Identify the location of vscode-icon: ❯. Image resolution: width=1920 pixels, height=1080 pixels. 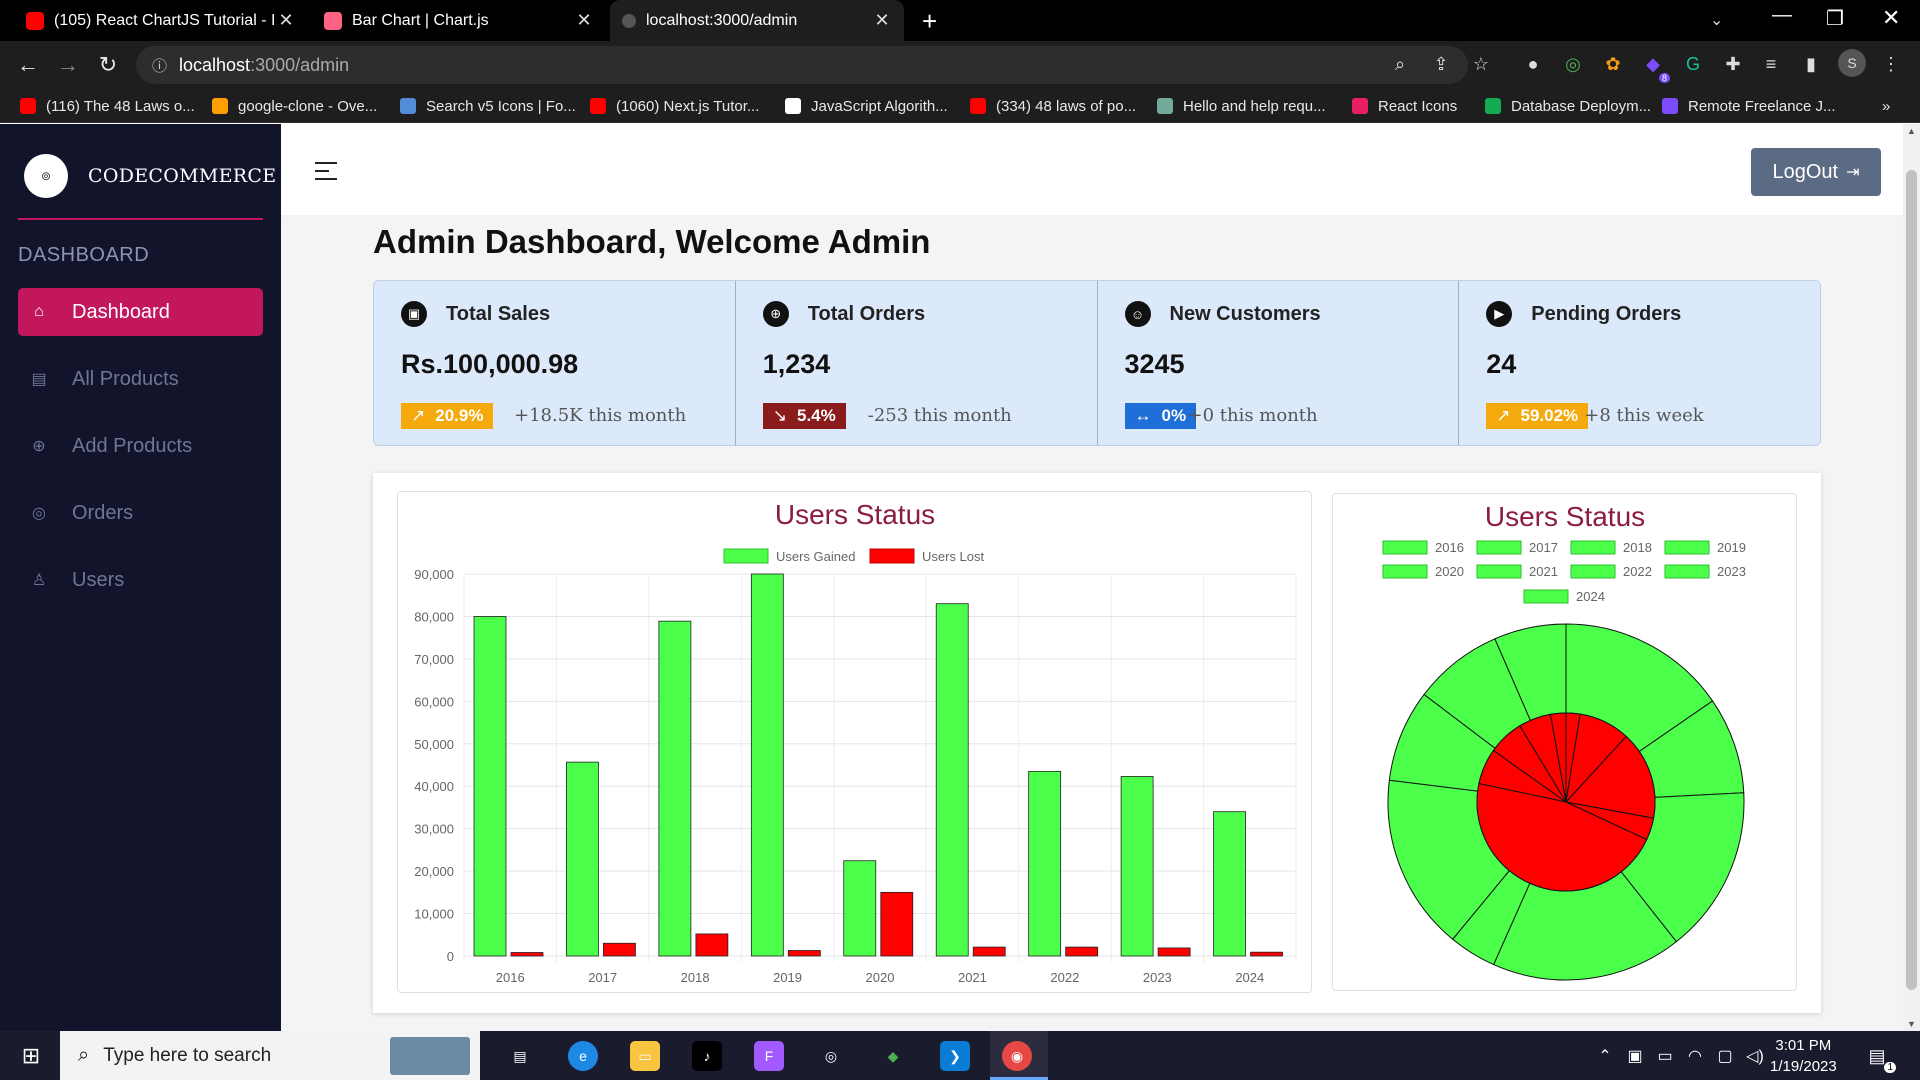
(955, 1056).